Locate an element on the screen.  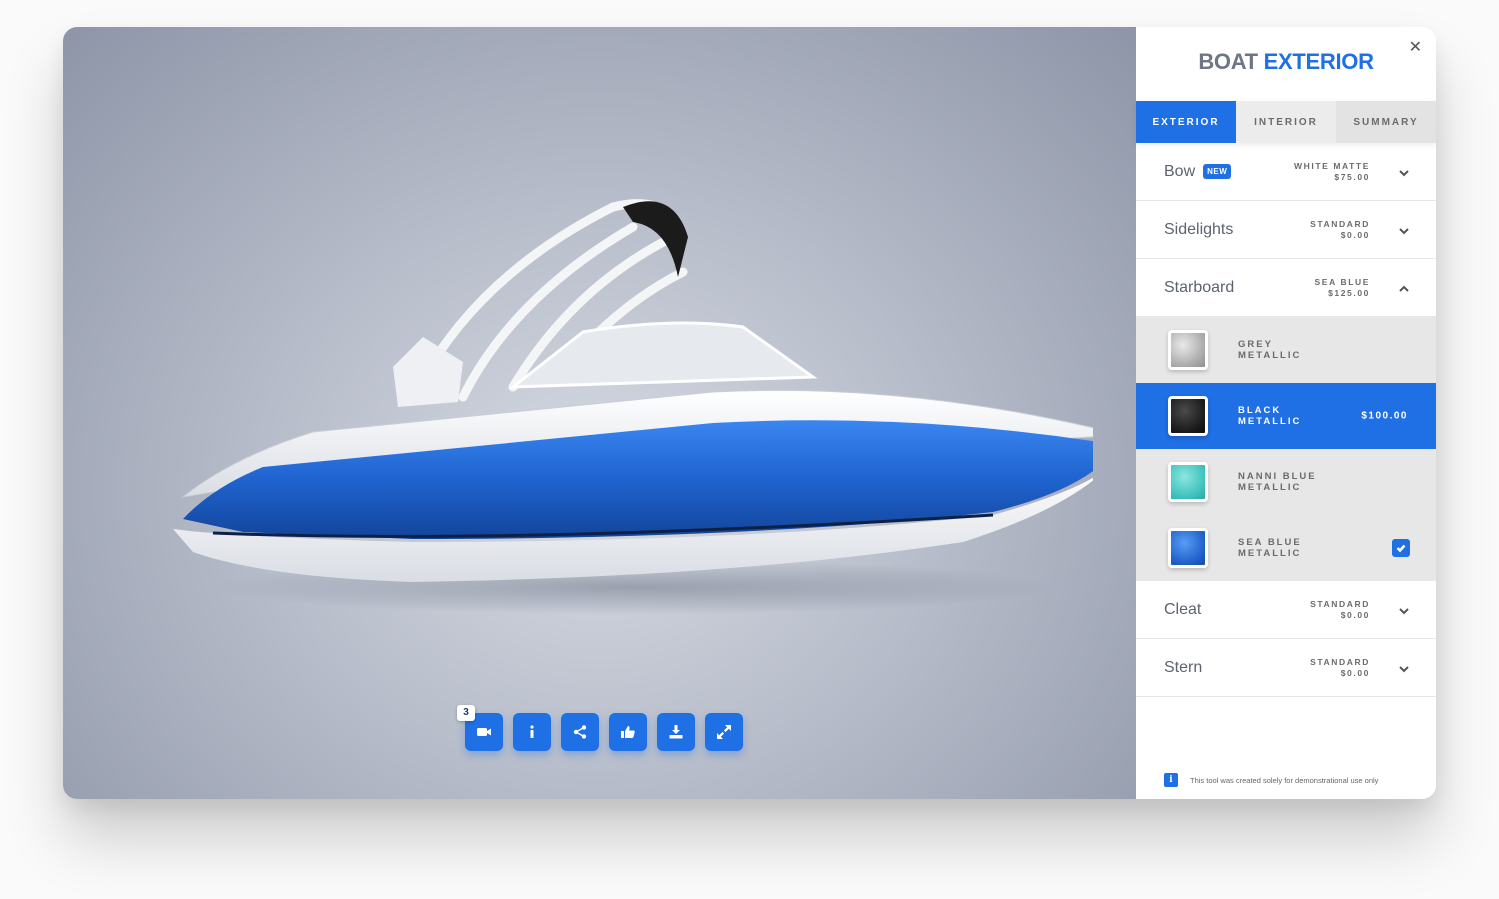
swatch-row-nanni-blue-metallic: NANNI BLUE METALLIC is located at coordinates (1286, 482).